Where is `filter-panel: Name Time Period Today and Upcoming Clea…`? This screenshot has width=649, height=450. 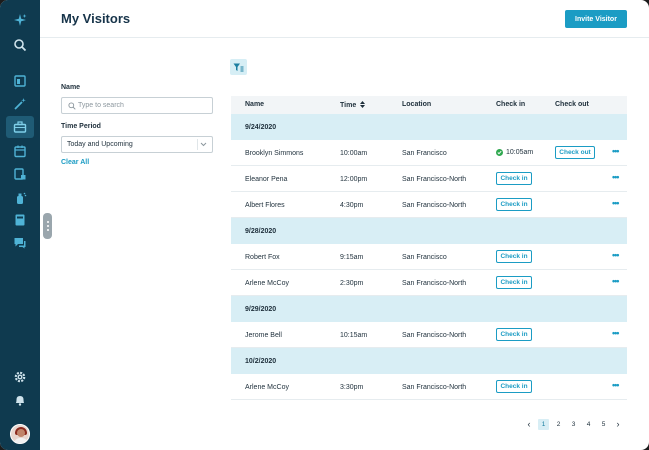 filter-panel: Name Time Period Today and Upcoming Clea… is located at coordinates (137, 125).